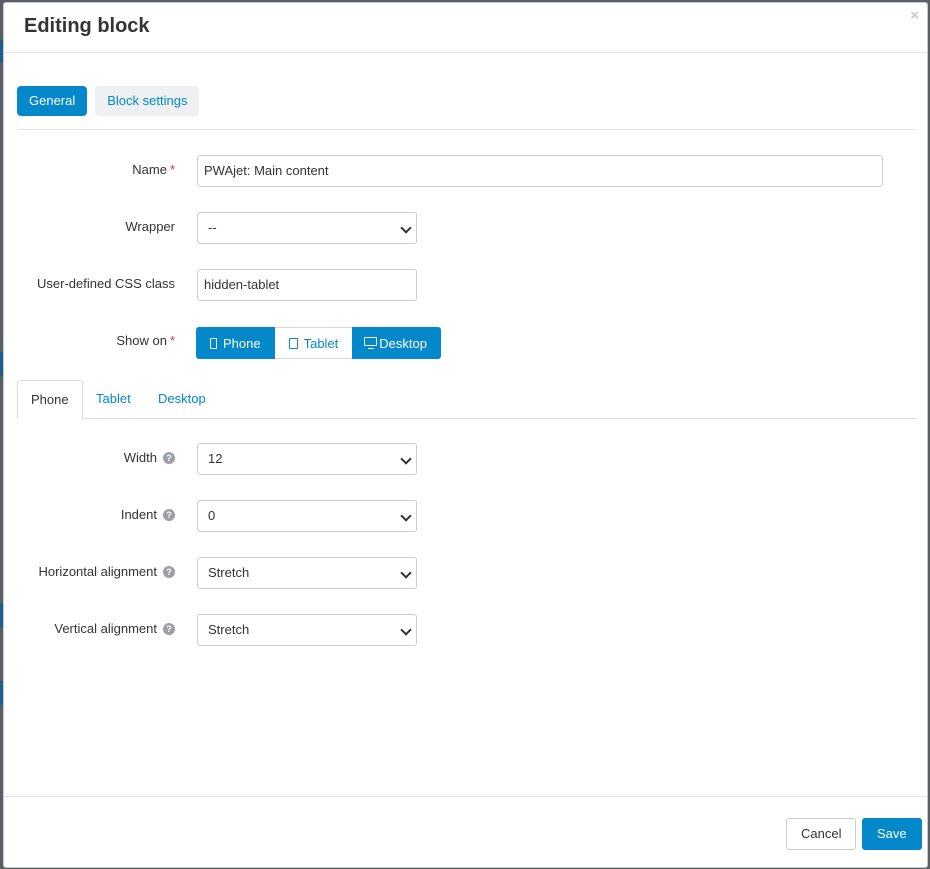 The height and width of the screenshot is (869, 930). What do you see at coordinates (87, 26) in the screenshot?
I see `modal-title: Editing block` at bounding box center [87, 26].